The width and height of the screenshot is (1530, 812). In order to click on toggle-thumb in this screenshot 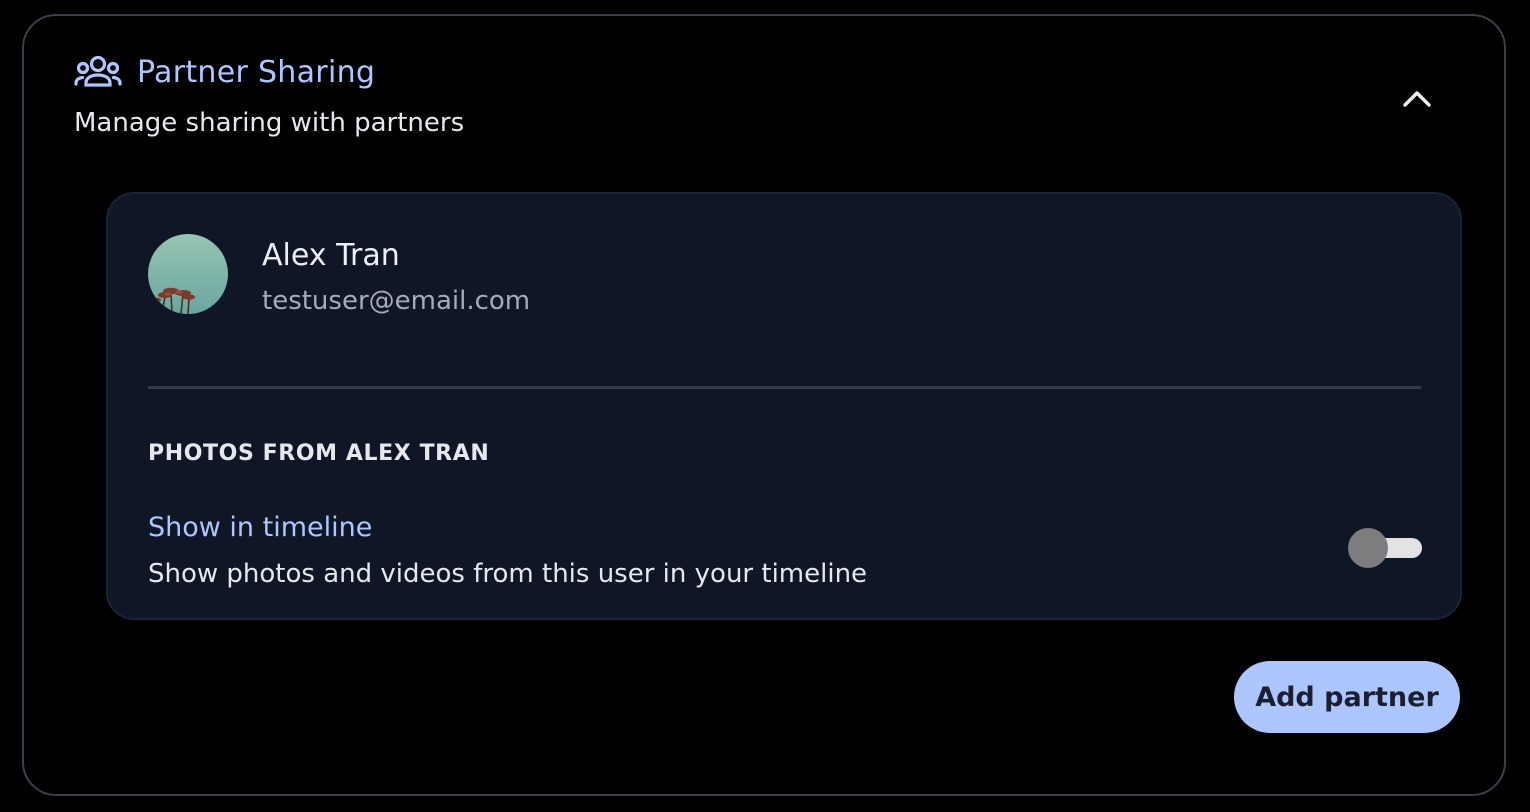, I will do `click(1368, 548)`.